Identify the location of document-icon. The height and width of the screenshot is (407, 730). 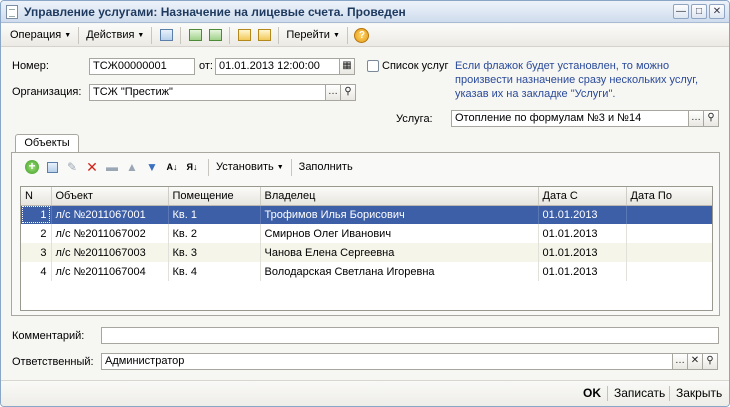
(12, 12).